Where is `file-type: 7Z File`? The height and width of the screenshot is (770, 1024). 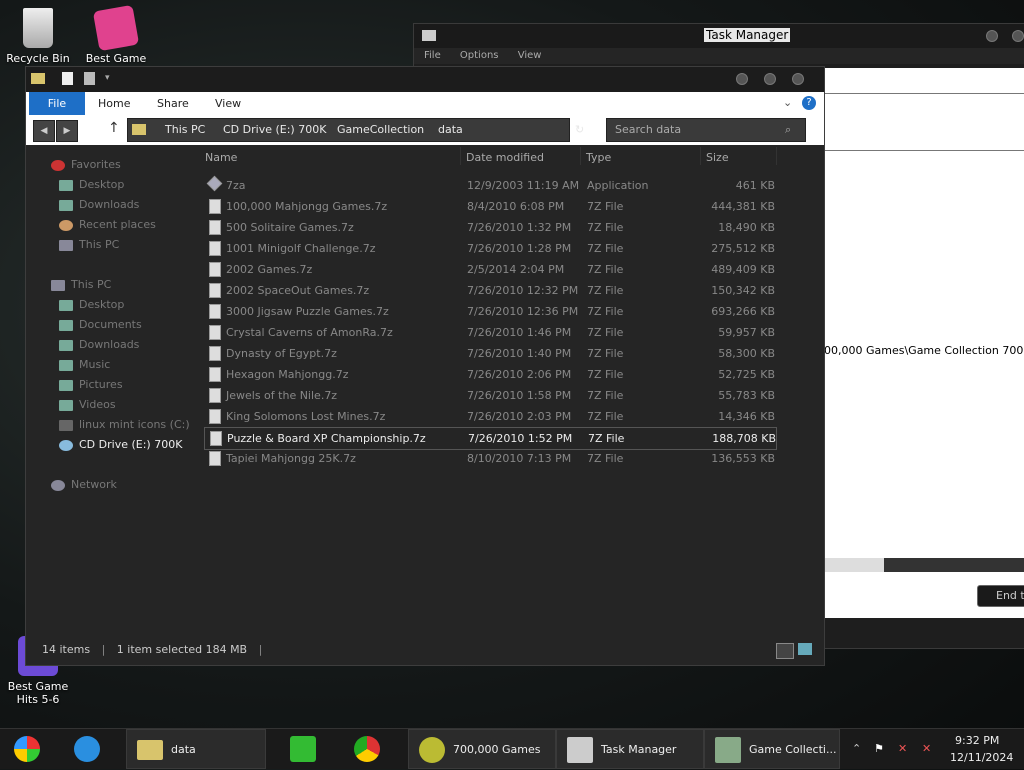
file-type: 7Z File is located at coordinates (605, 395).